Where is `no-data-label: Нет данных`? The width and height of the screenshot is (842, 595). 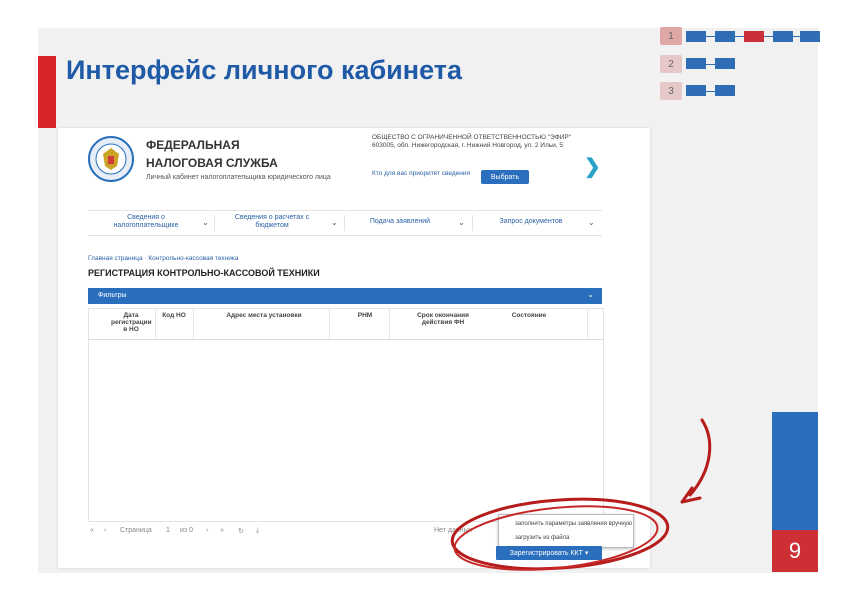 no-data-label: Нет данных is located at coordinates (453, 530).